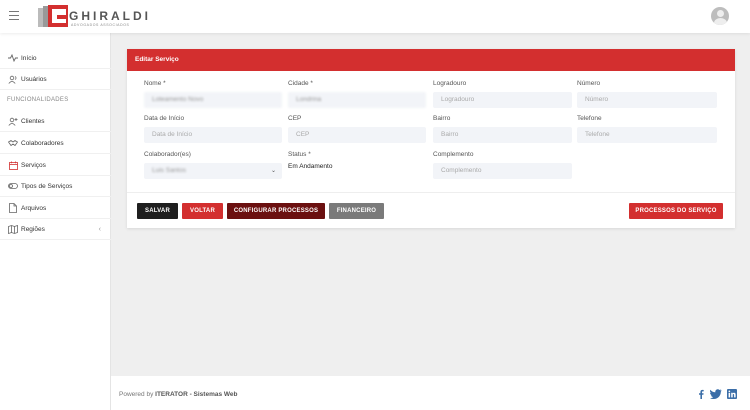 The image size is (750, 410). I want to click on facebook-icon, so click(701, 394).